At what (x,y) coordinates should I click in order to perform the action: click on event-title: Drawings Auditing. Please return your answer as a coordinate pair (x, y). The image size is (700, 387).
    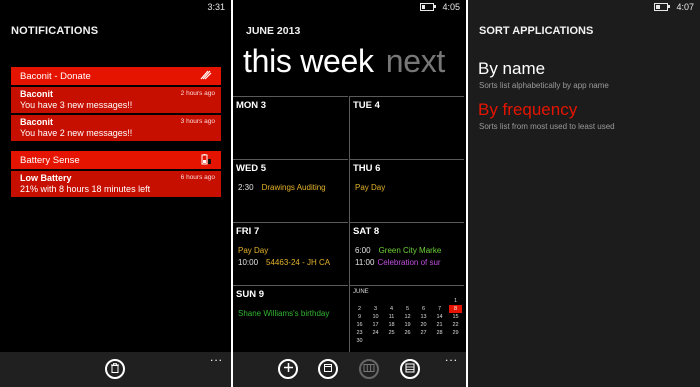
    Looking at the image, I should click on (293, 187).